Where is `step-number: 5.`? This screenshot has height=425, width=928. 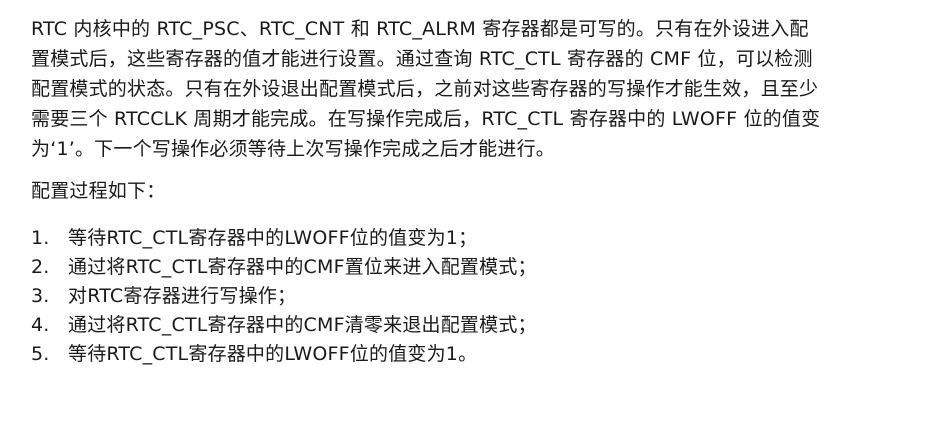 step-number: 5. is located at coordinates (40, 354).